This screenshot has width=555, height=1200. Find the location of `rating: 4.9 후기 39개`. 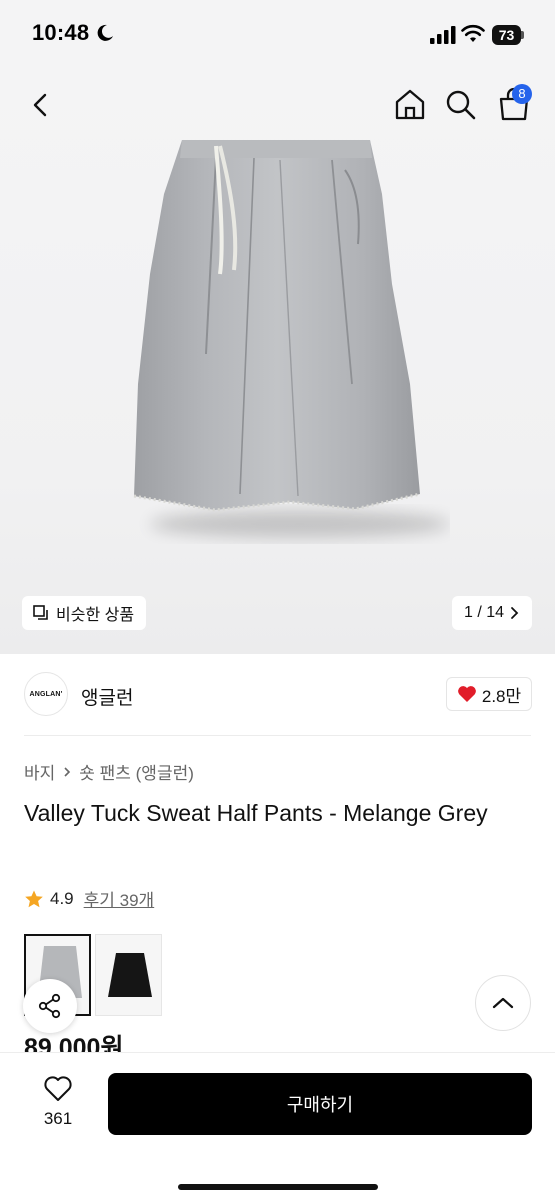

rating: 4.9 후기 39개 is located at coordinates (89, 898).